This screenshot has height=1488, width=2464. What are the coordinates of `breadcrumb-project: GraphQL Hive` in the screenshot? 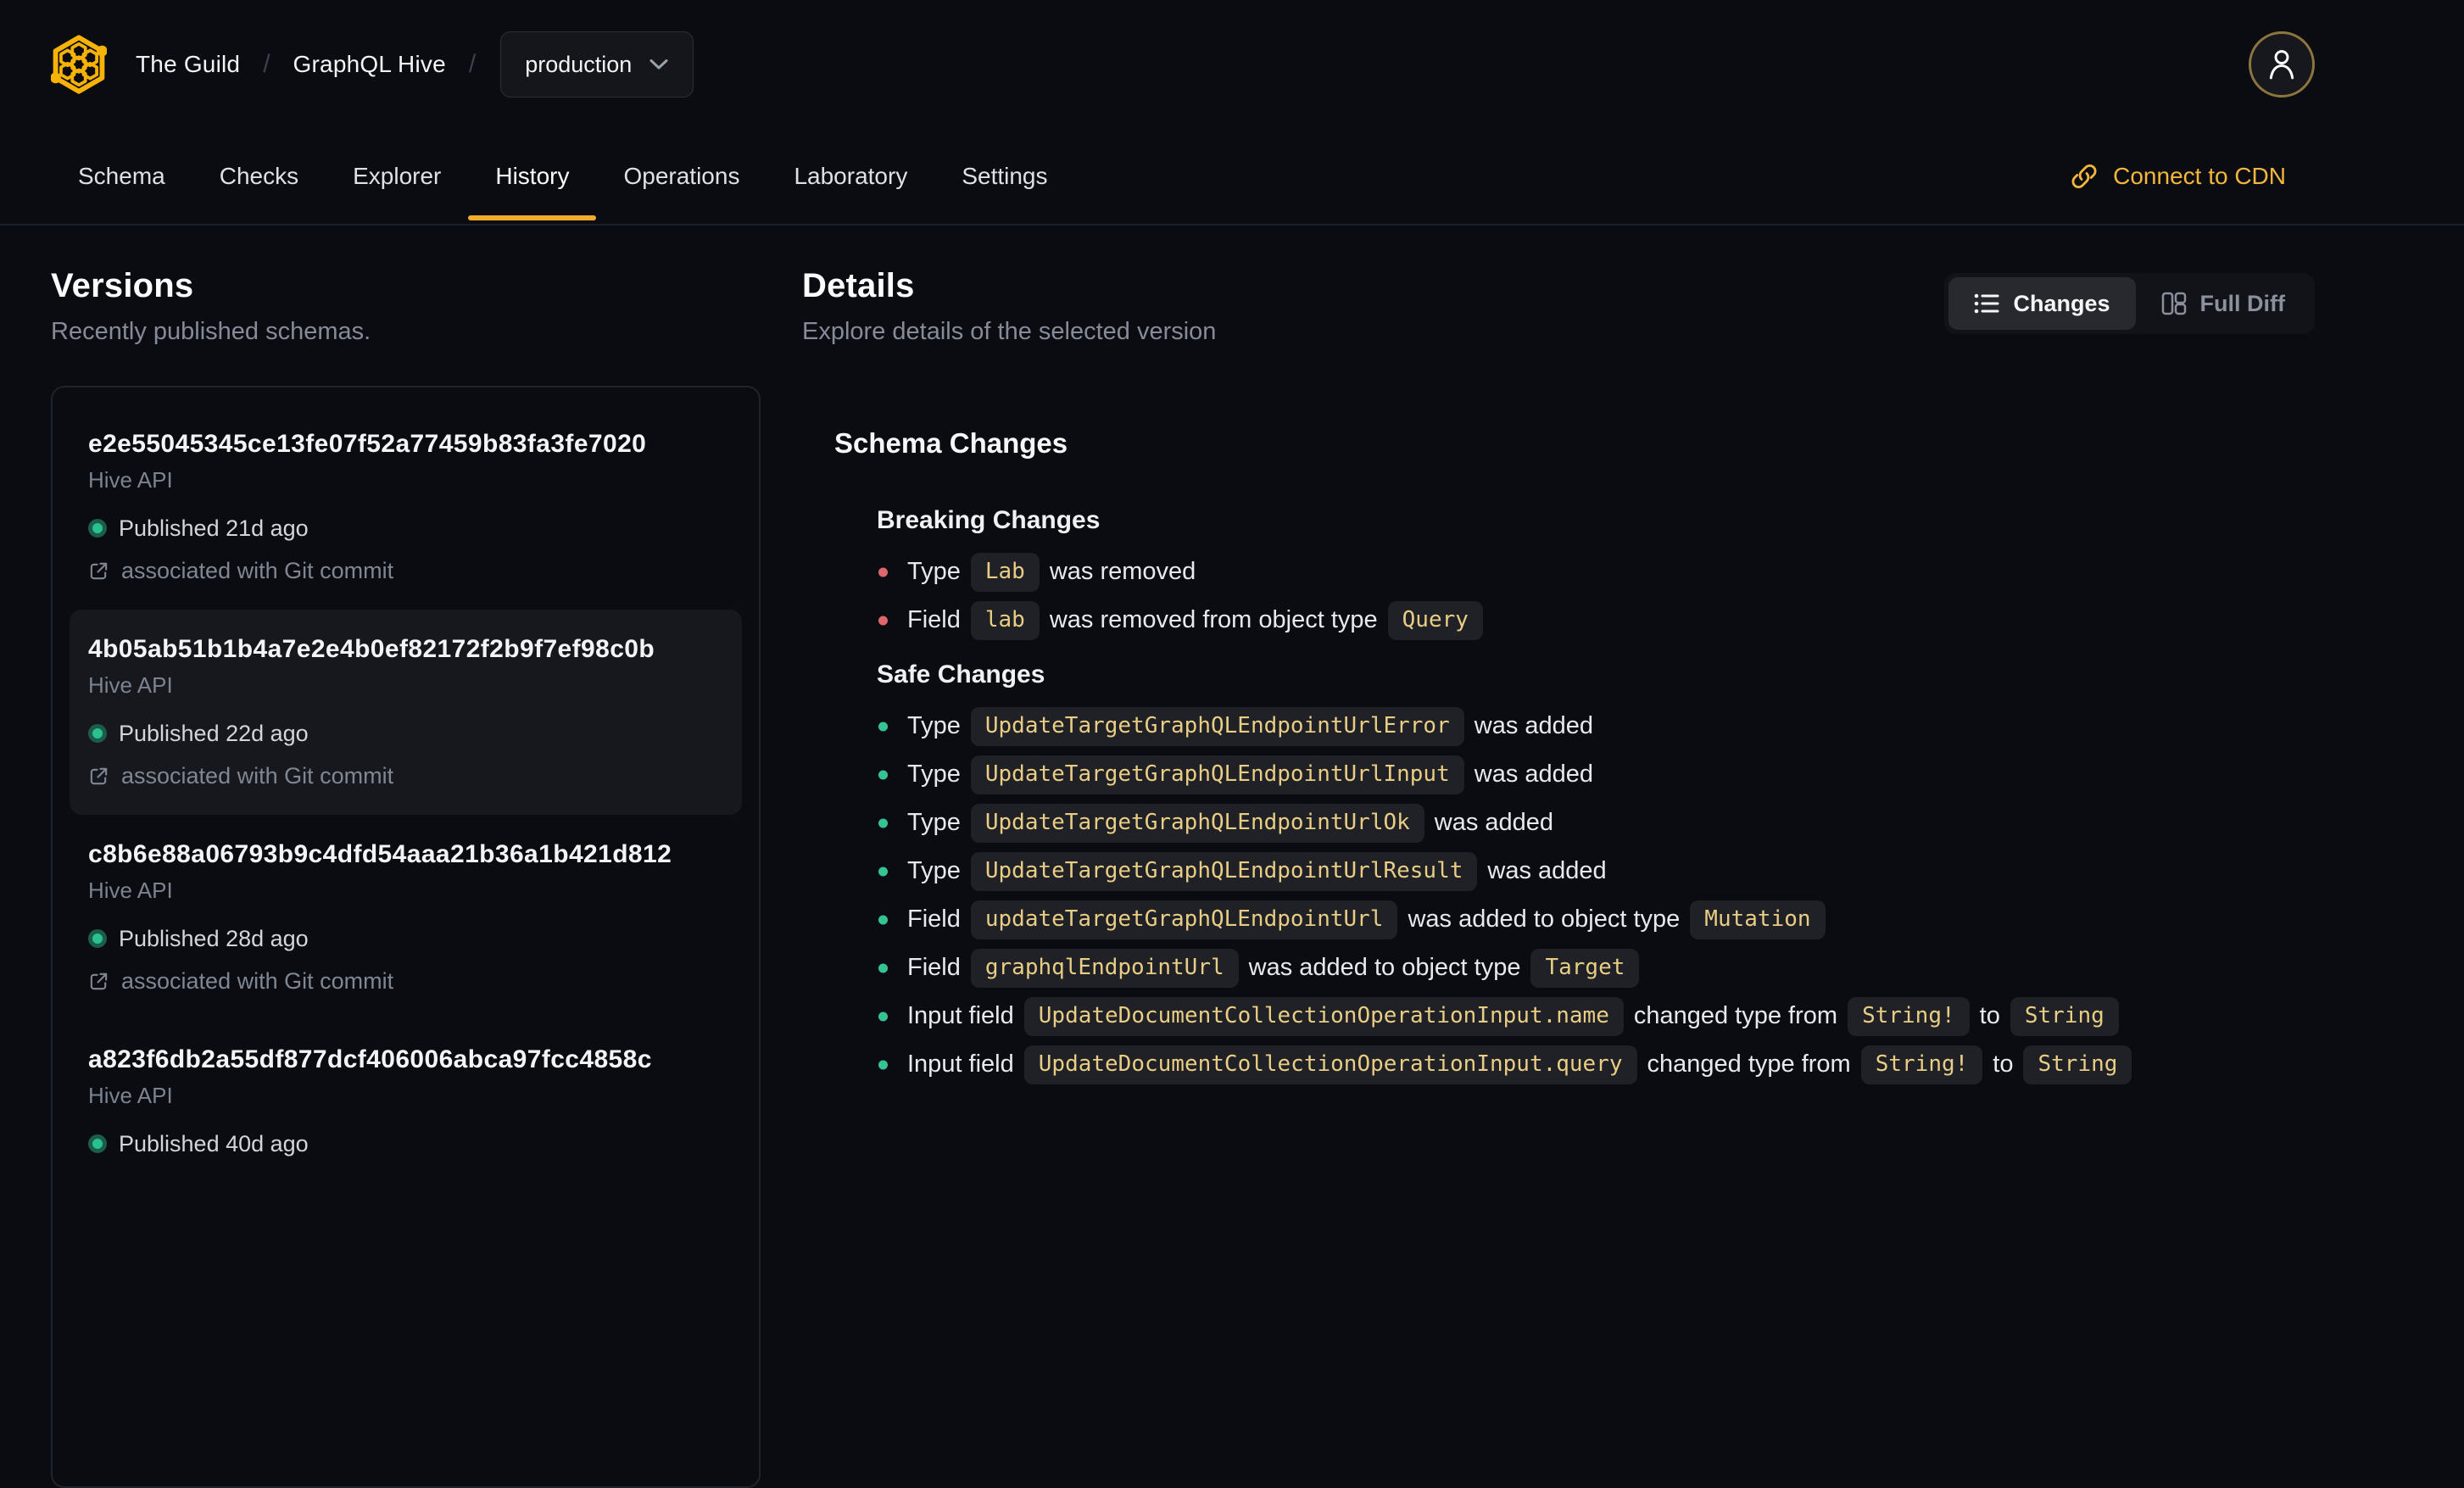 It's located at (369, 64).